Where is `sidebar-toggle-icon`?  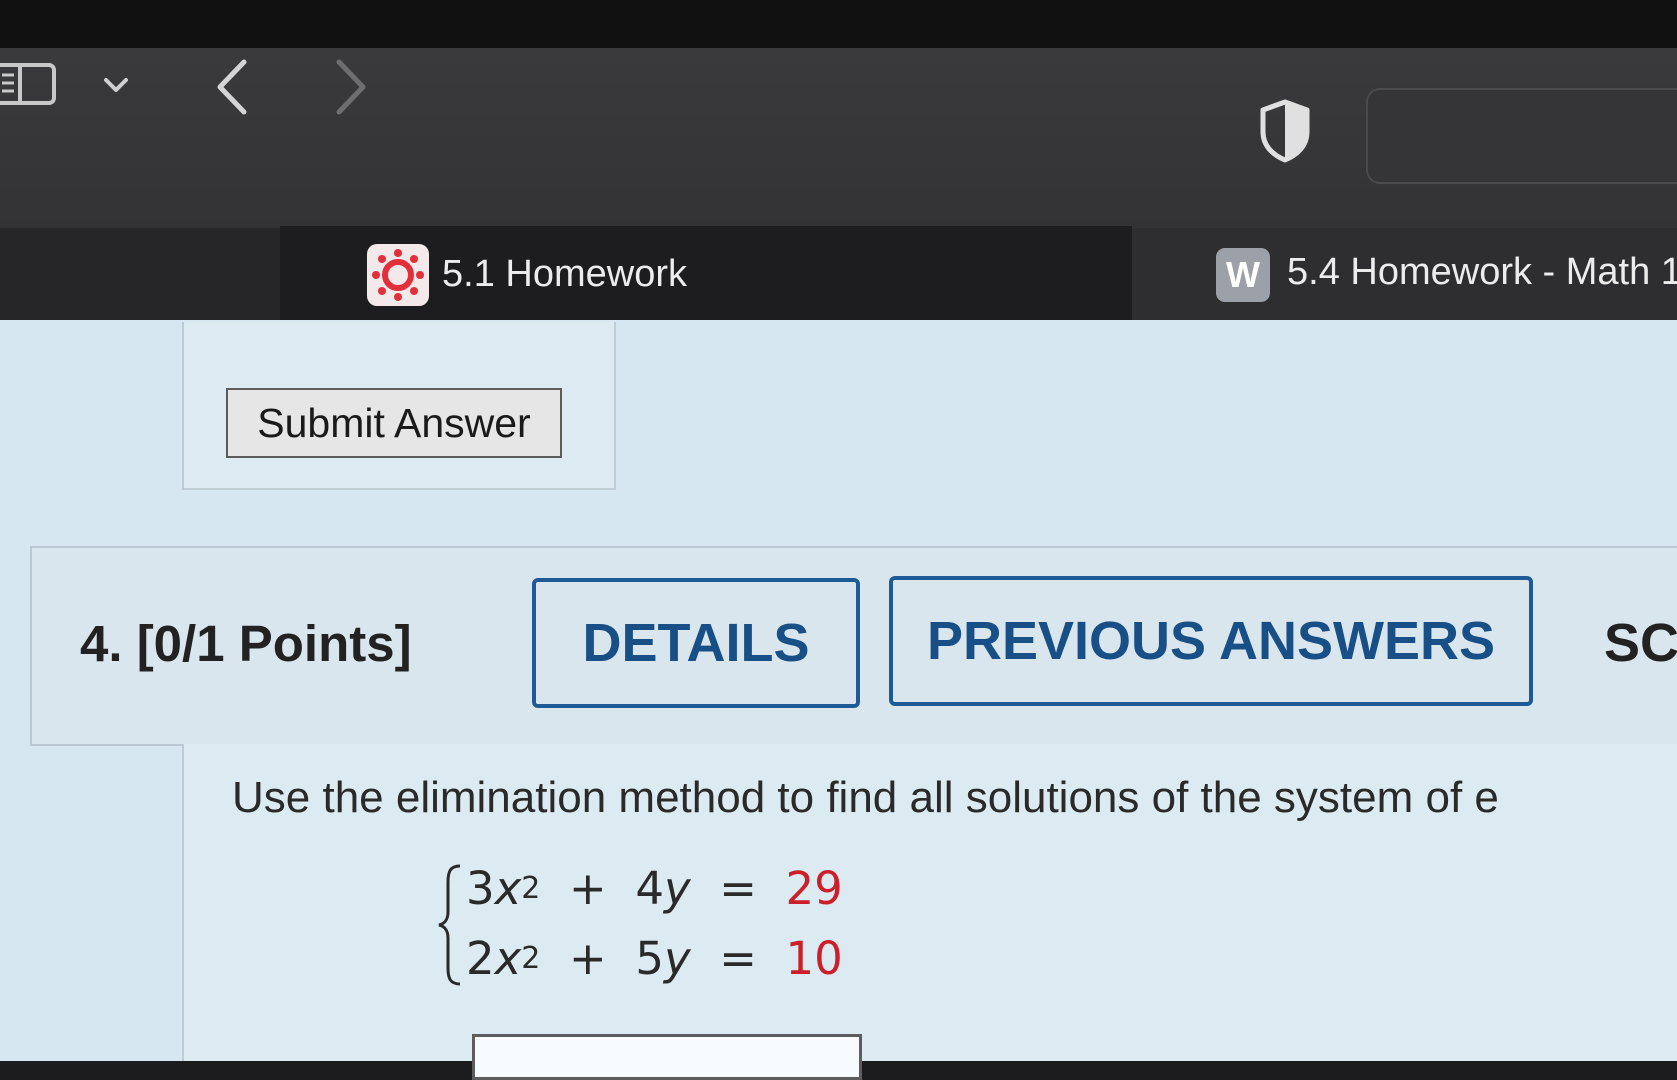 sidebar-toggle-icon is located at coordinates (29, 84).